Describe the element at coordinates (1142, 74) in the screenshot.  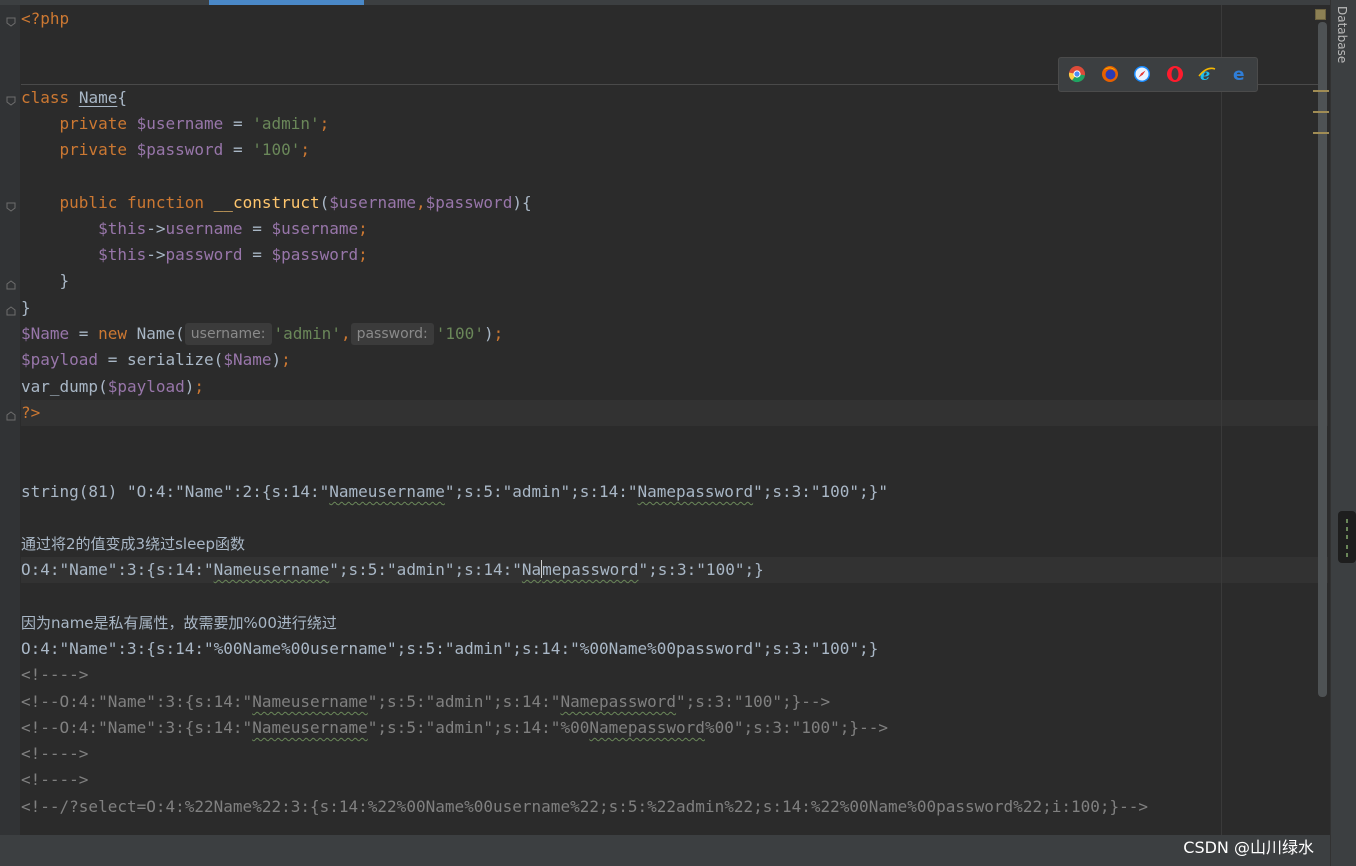
I see `safari-icon` at that location.